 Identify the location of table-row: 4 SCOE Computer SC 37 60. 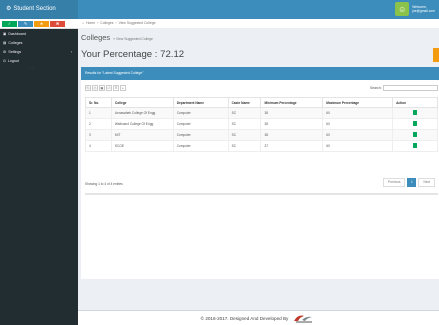
(261, 146).